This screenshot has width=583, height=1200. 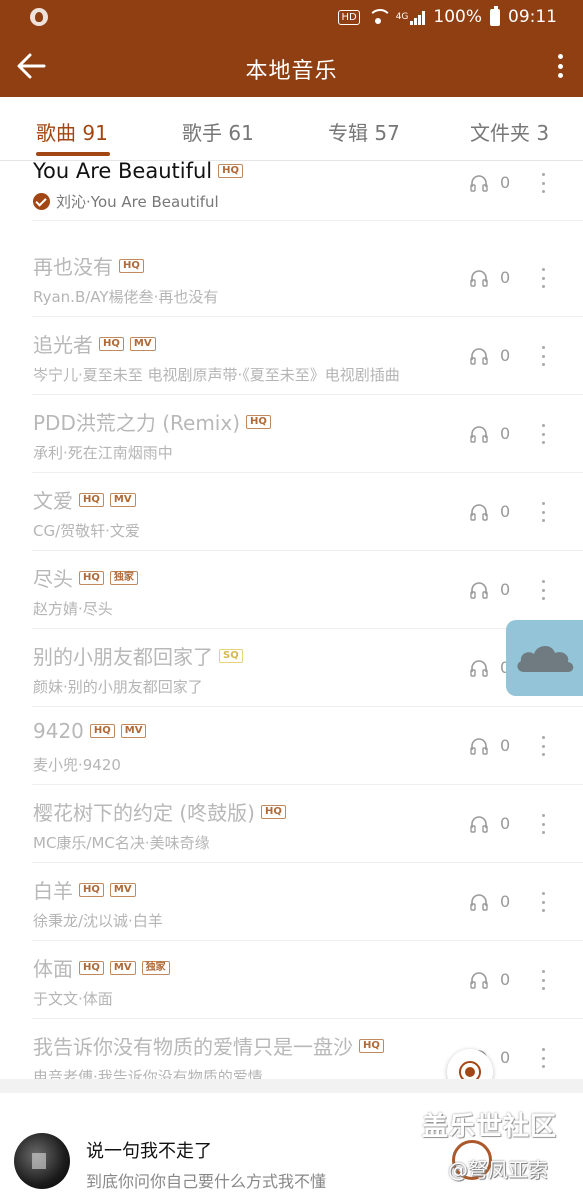 I want to click on song-row: 再也没有 HQ Ryan.B/AY楊佬叁·再也没有 0, so click(x=291, y=278).